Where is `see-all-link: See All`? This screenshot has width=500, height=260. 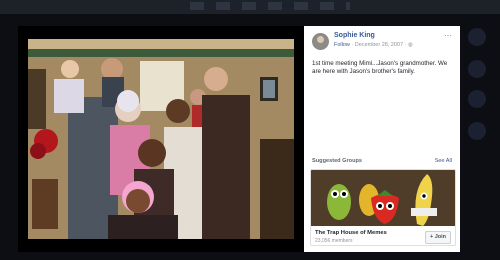 see-all-link: See All is located at coordinates (443, 161).